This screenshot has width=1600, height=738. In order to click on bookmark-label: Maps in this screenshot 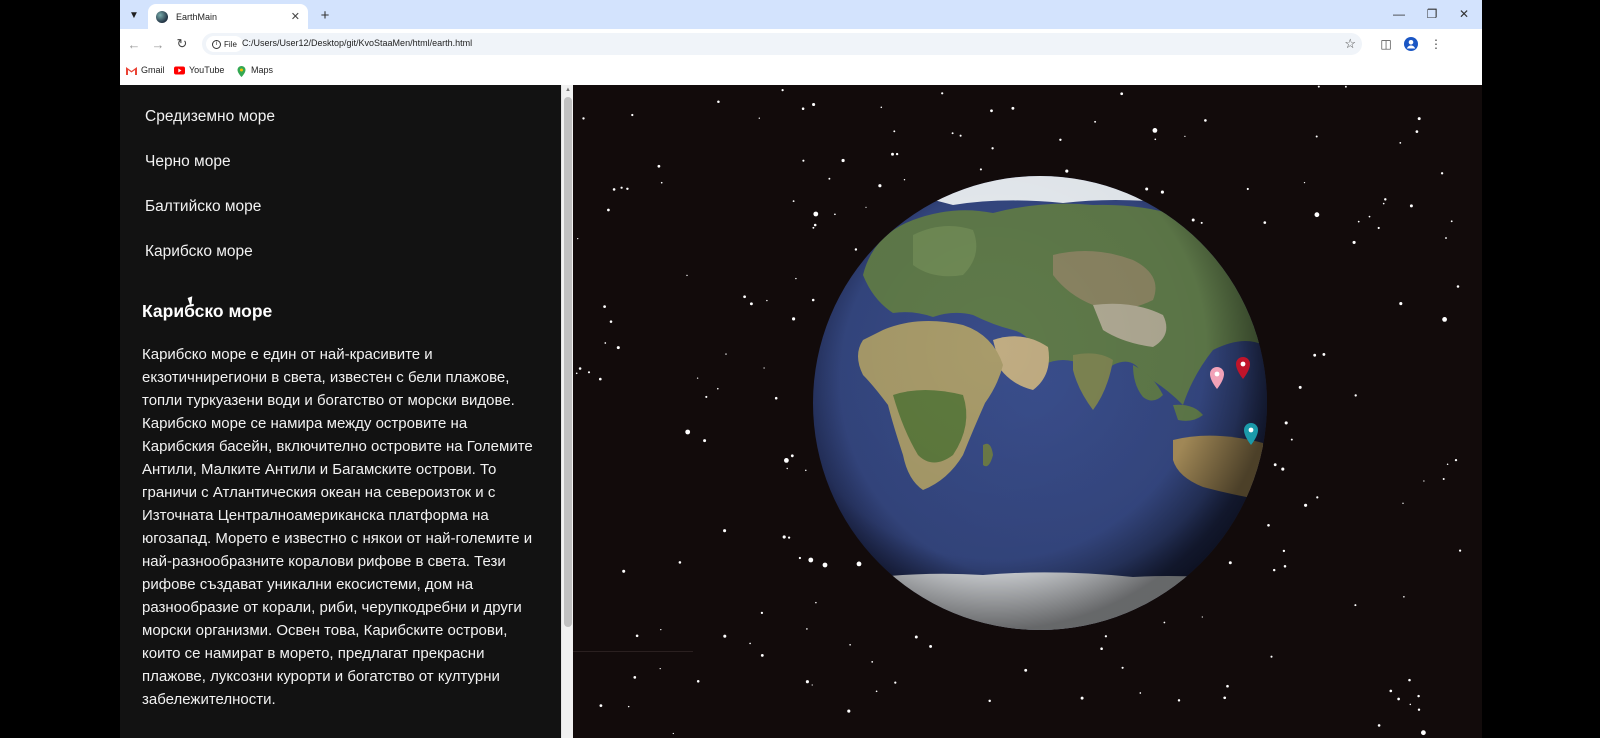, I will do `click(262, 70)`.